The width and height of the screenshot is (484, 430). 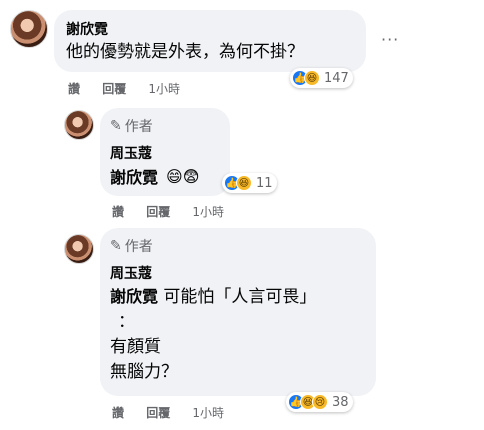 What do you see at coordinates (183, 176) in the screenshot?
I see `comment-emojis: 😄😨` at bounding box center [183, 176].